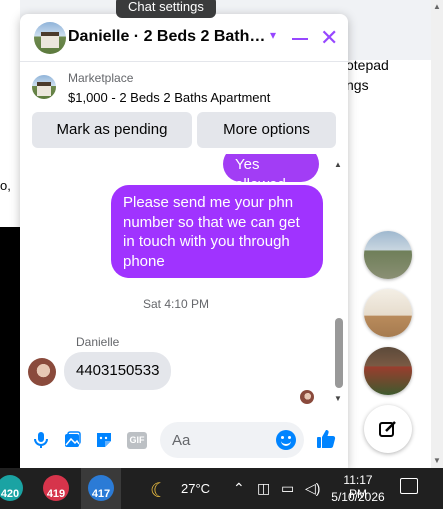 The height and width of the screenshot is (509, 443). Describe the element at coordinates (10, 347) in the screenshot. I see `background-video-area` at that location.